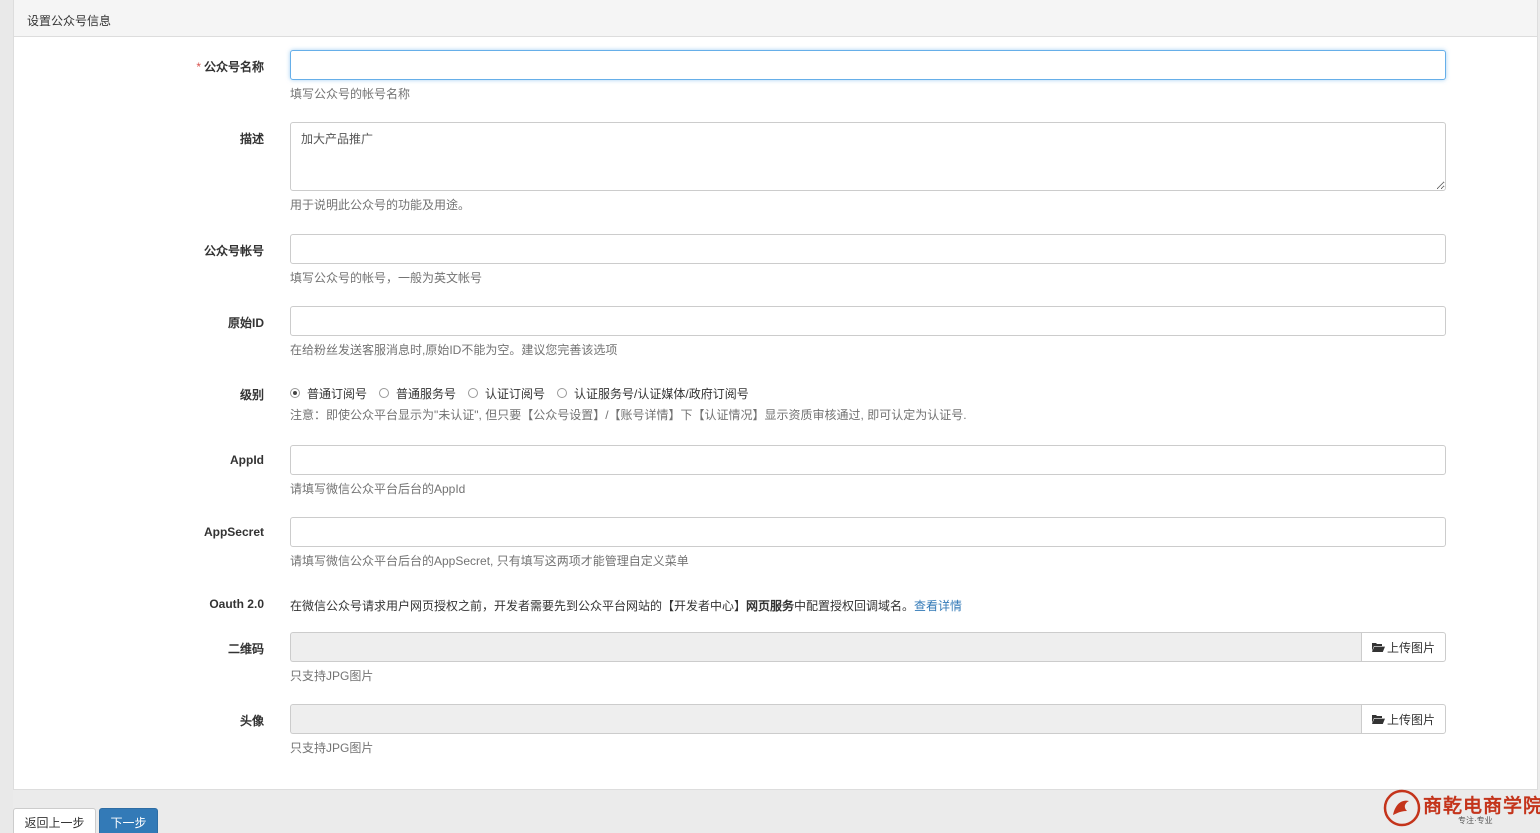 The width and height of the screenshot is (1540, 833). What do you see at coordinates (1403, 719) in the screenshot?
I see `avatar-upload-button: 上传图片` at bounding box center [1403, 719].